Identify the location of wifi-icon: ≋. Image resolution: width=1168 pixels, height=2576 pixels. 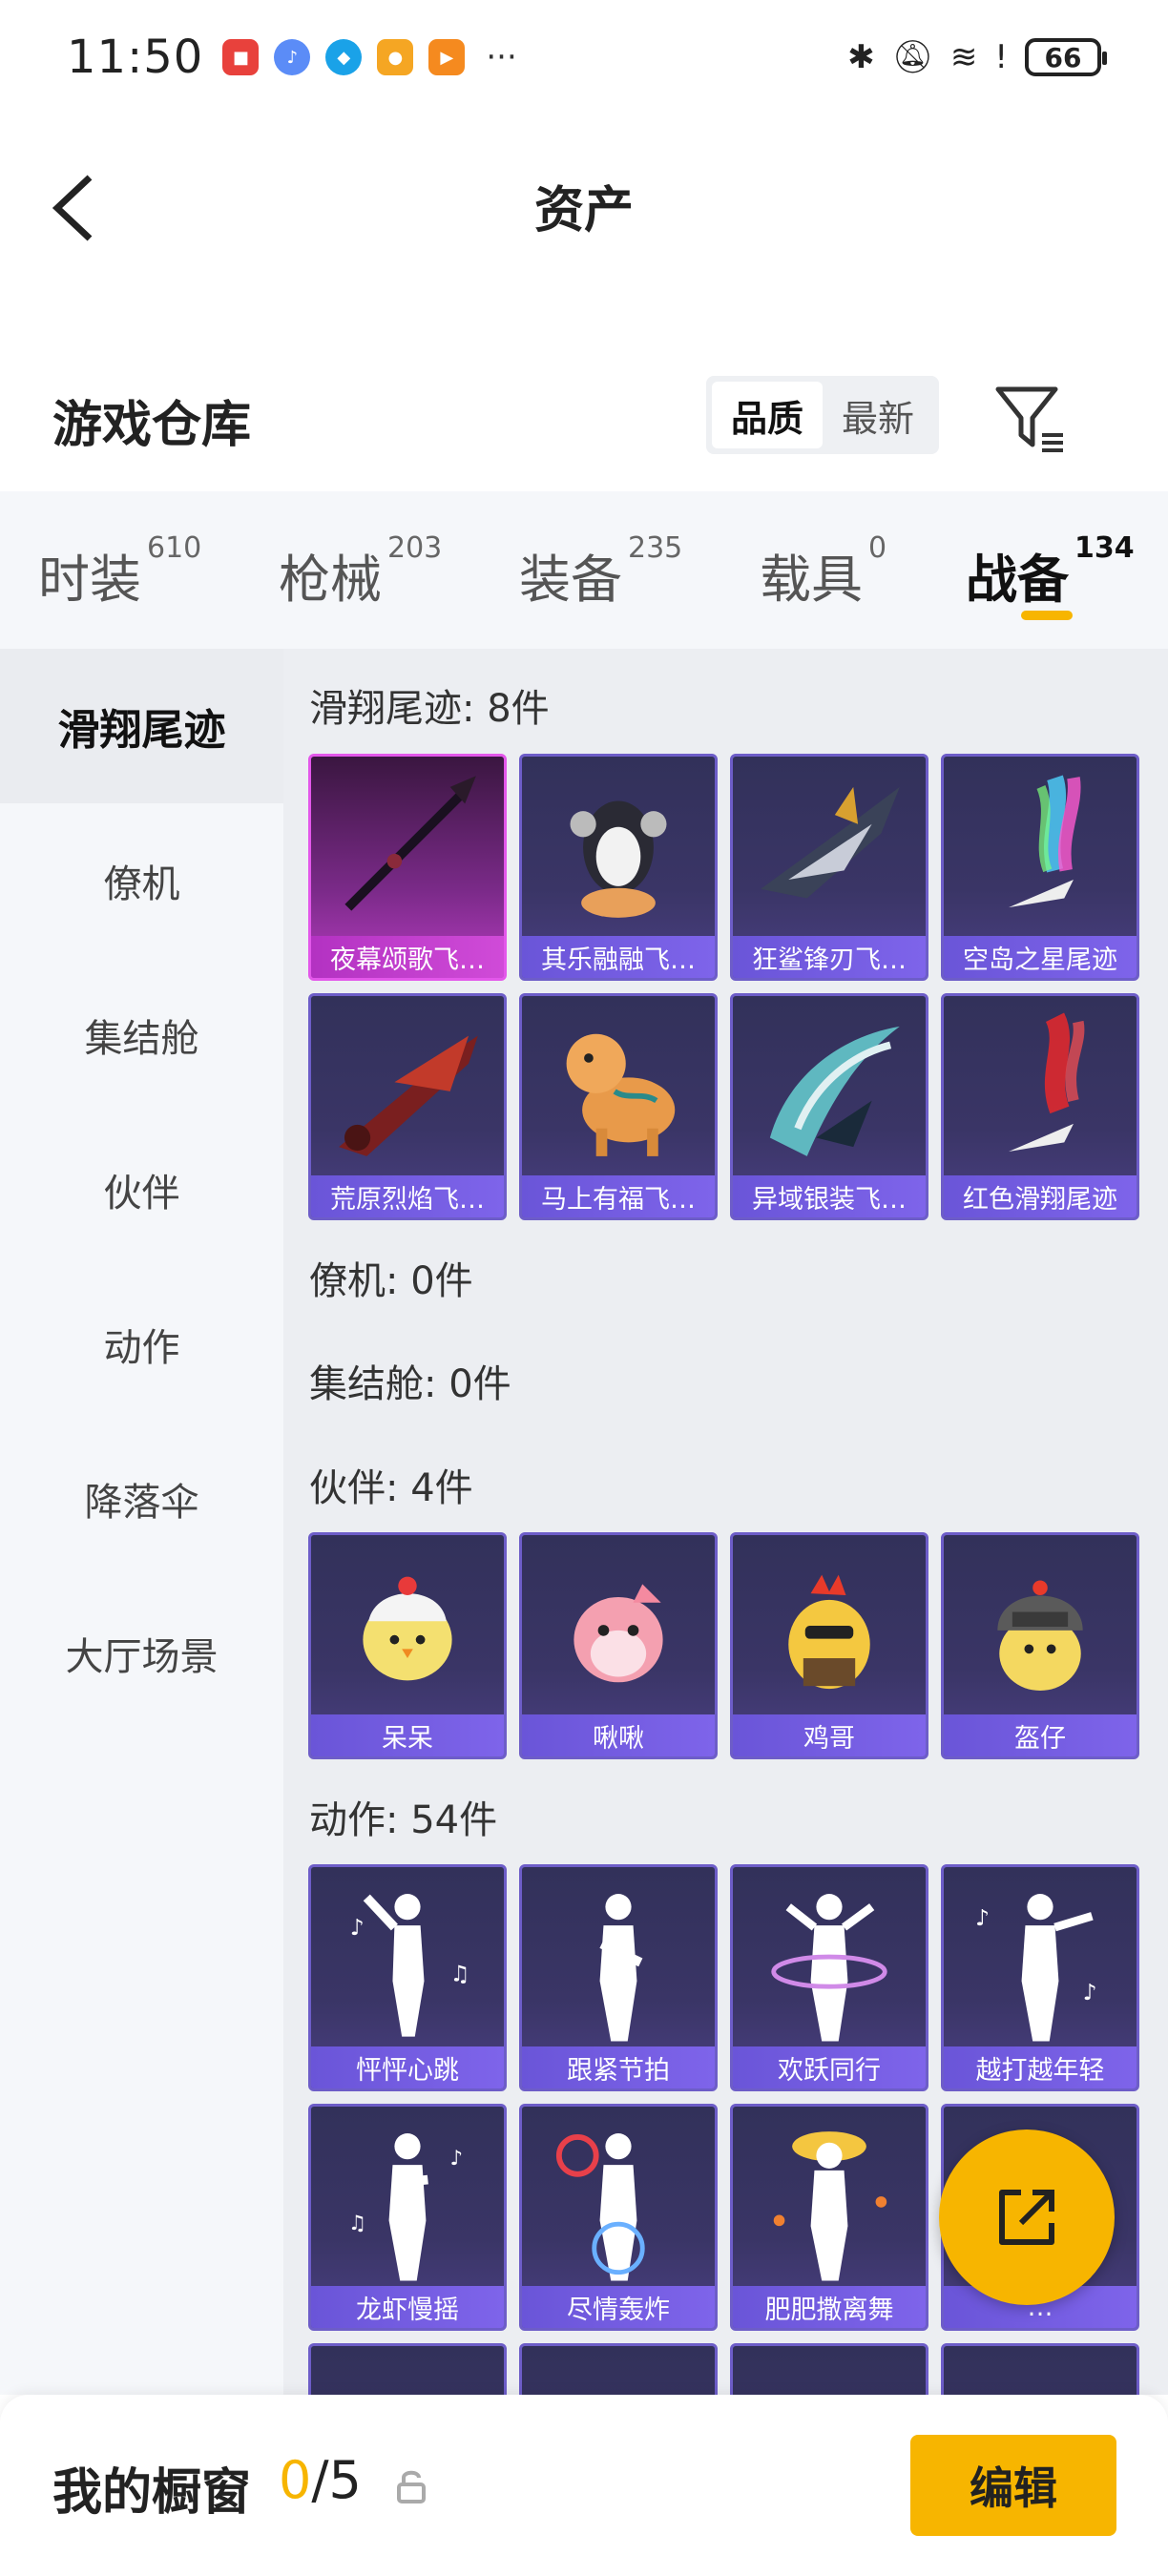
(963, 57).